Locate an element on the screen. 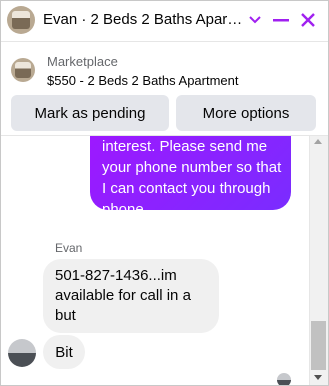  incoming-message: Bit is located at coordinates (64, 352).